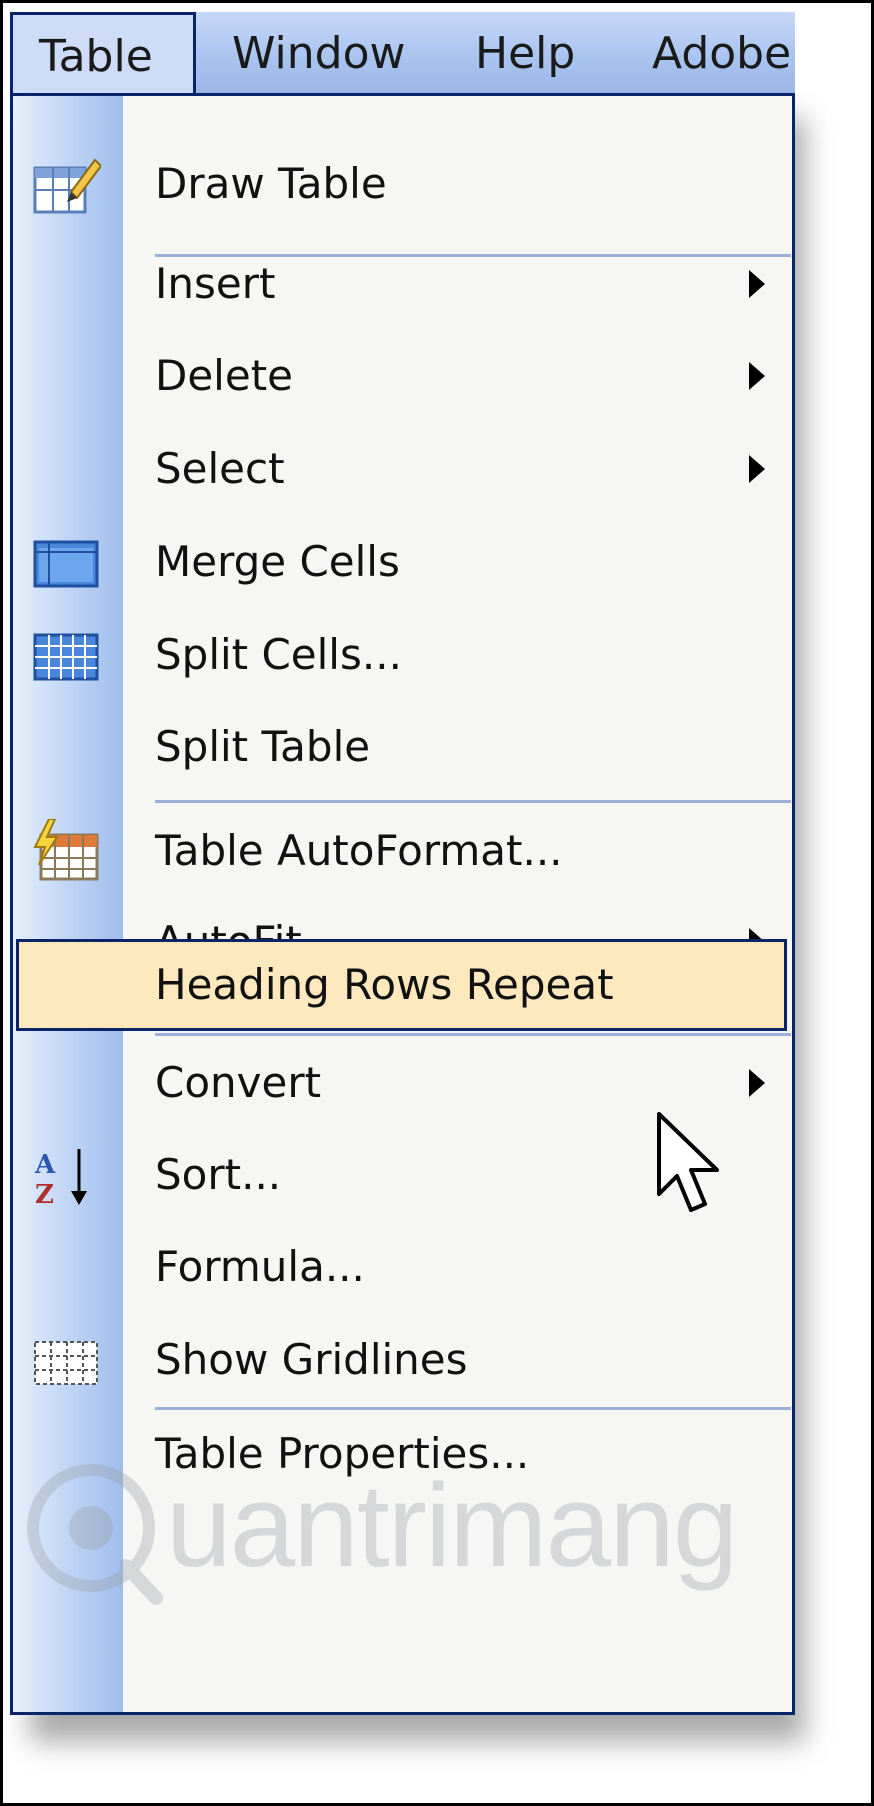 The image size is (874, 1806). I want to click on menu-item-label: Delete, so click(224, 375).